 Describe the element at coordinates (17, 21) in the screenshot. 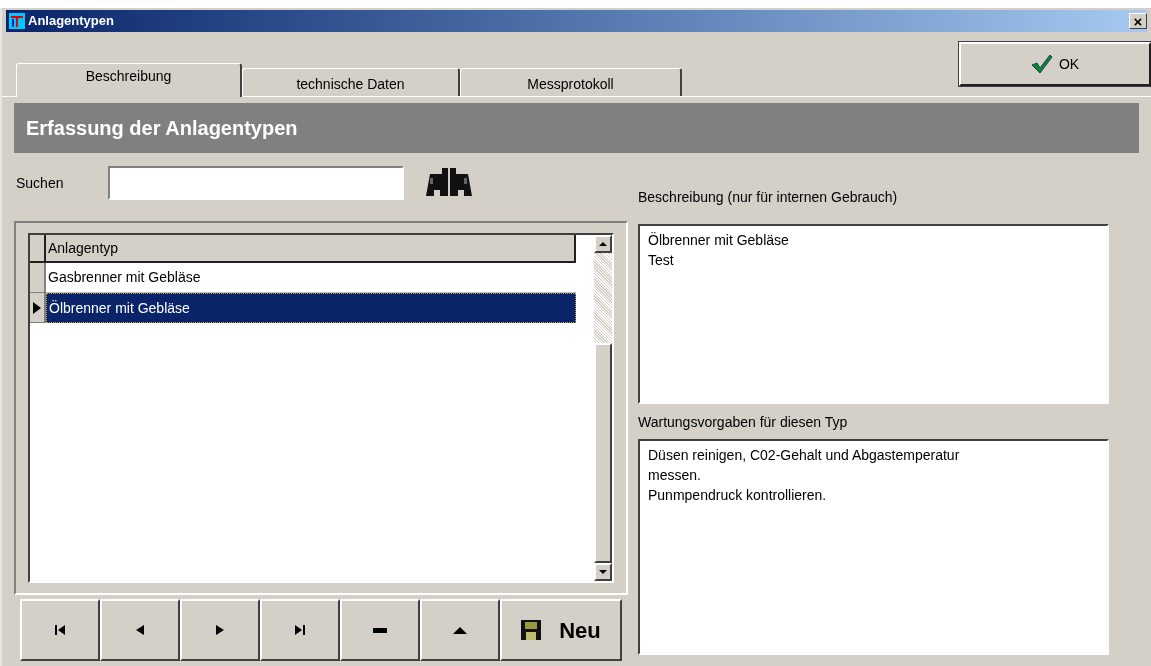

I see `app-icon` at that location.